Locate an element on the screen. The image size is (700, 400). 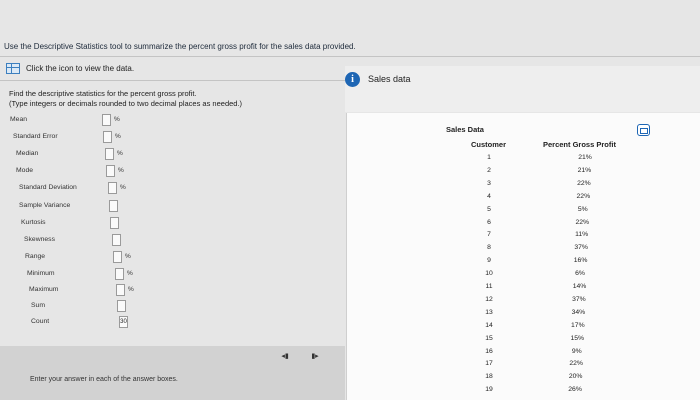
table-cell-percent: 34% is located at coordinates (578, 312).